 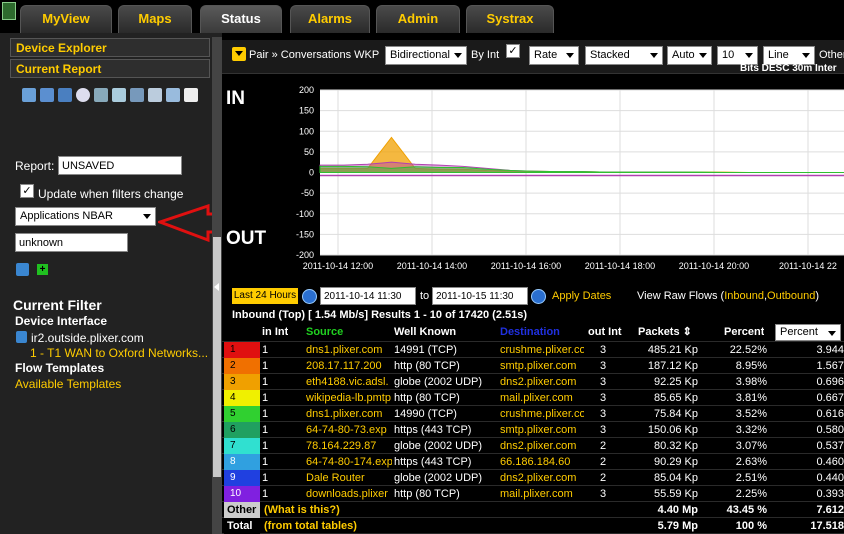 I want to click on available-templates-link: Available Templates, so click(x=68, y=384).